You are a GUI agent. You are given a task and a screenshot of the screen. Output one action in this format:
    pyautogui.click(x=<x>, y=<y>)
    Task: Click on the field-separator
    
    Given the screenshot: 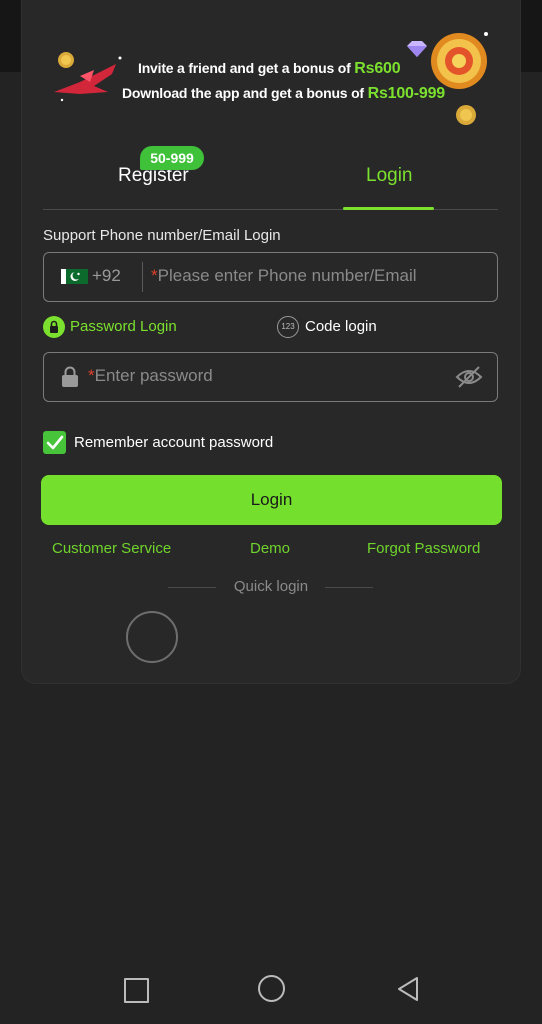 What is the action you would take?
    pyautogui.click(x=142, y=277)
    